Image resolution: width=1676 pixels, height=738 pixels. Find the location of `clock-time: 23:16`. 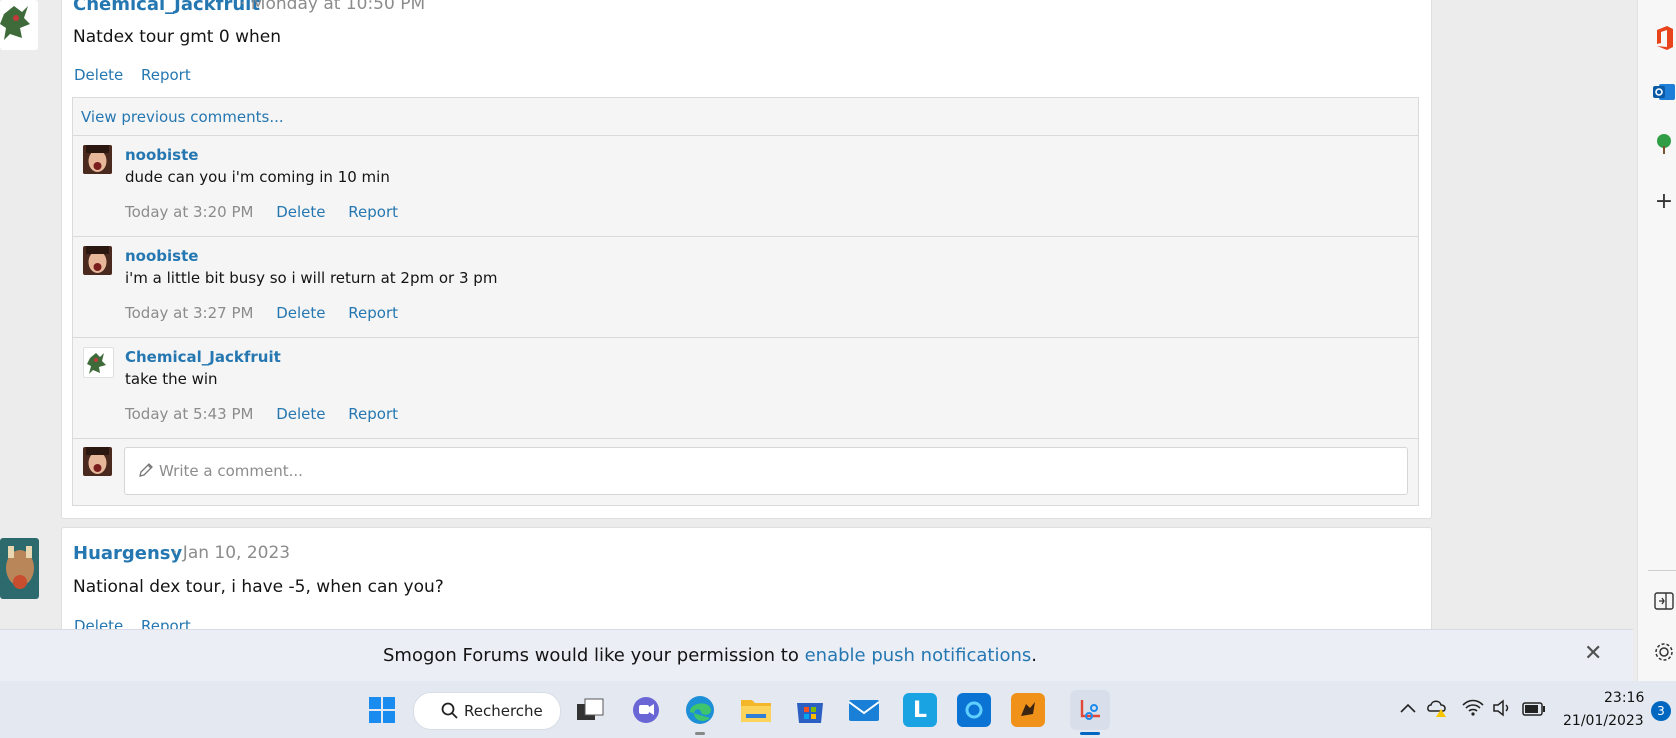

clock-time: 23:16 is located at coordinates (1624, 698).